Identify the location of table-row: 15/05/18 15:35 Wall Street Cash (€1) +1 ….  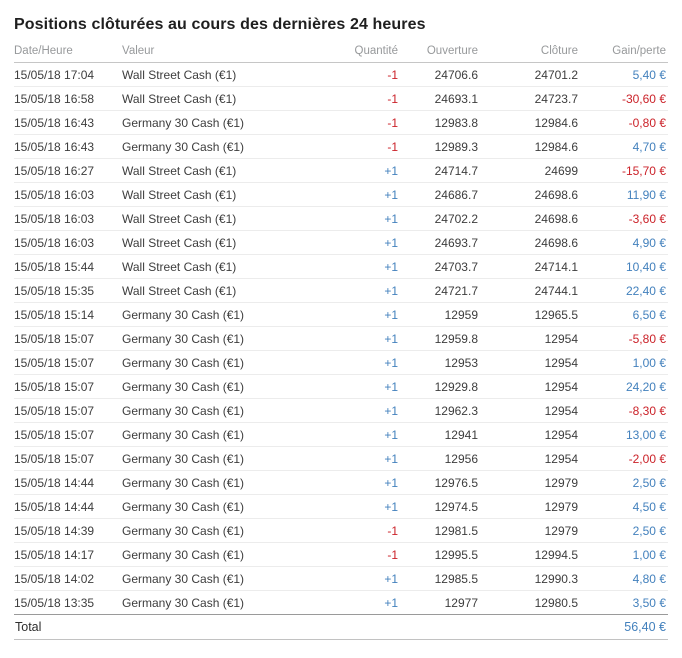
(341, 290).